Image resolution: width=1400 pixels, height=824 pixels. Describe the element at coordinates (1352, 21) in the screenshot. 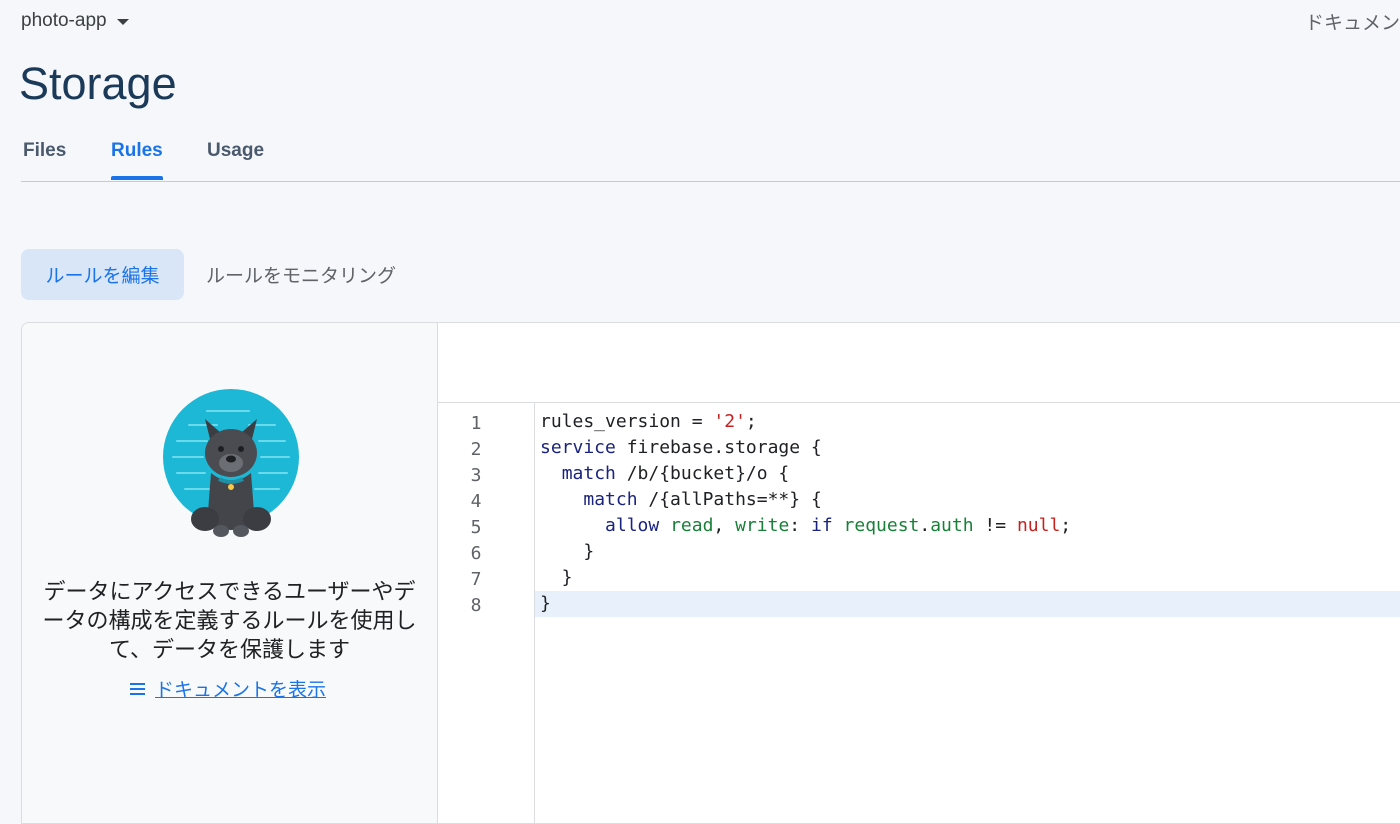

I see `docs-link: ドキュメン` at that location.